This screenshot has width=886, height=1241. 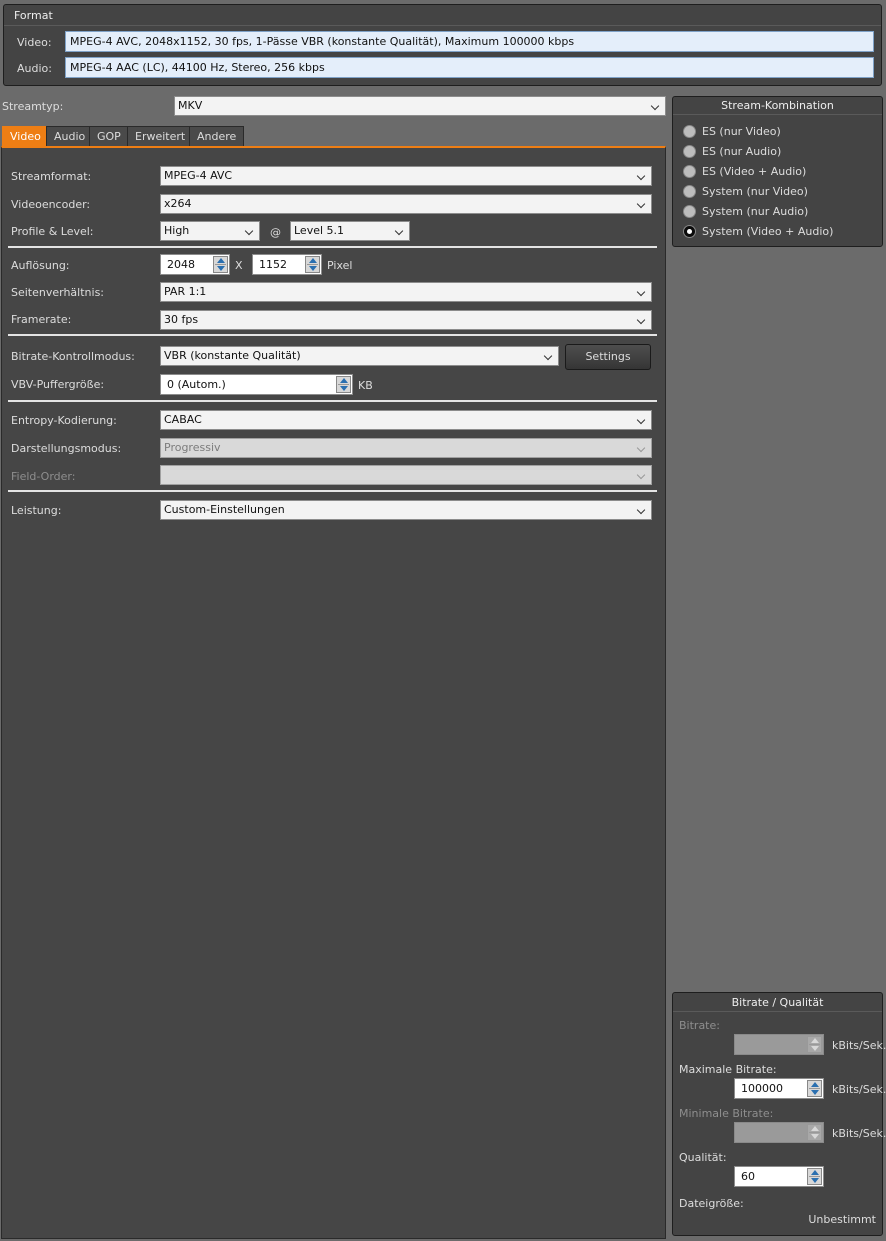 I want to click on radio-label: ES (Video + Audio), so click(x=754, y=171).